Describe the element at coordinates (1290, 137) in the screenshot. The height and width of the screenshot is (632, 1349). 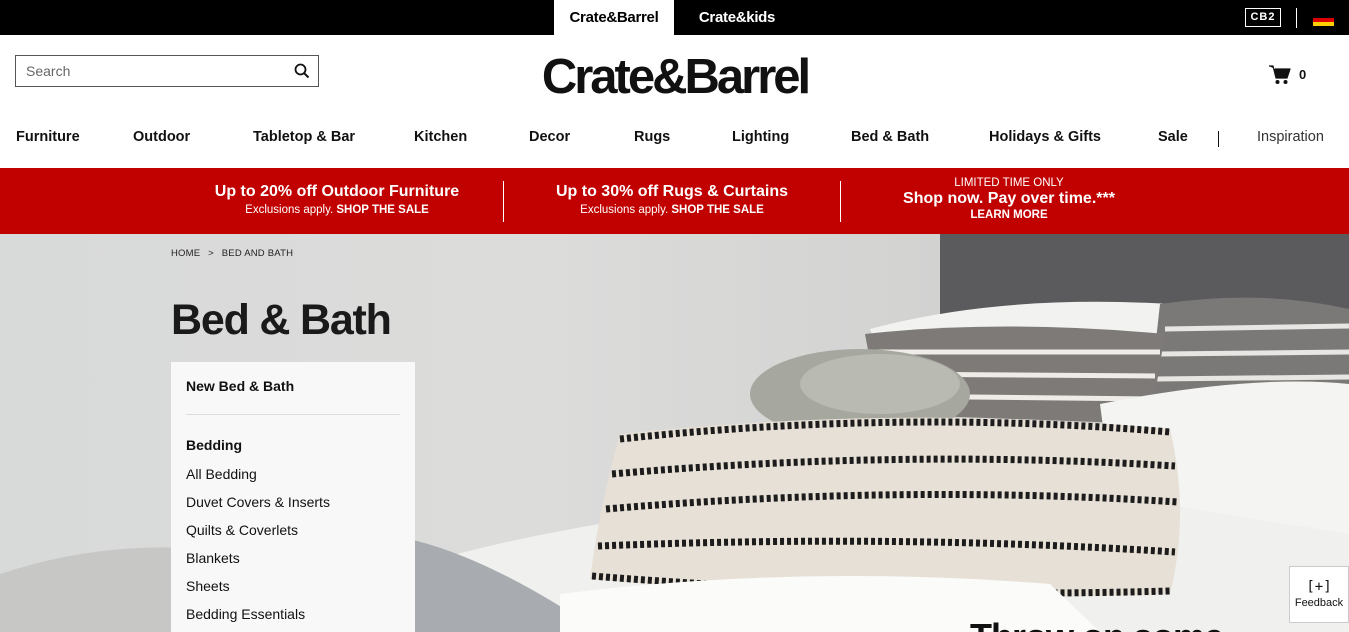
I see `nav-inspiration: Inspiration` at that location.